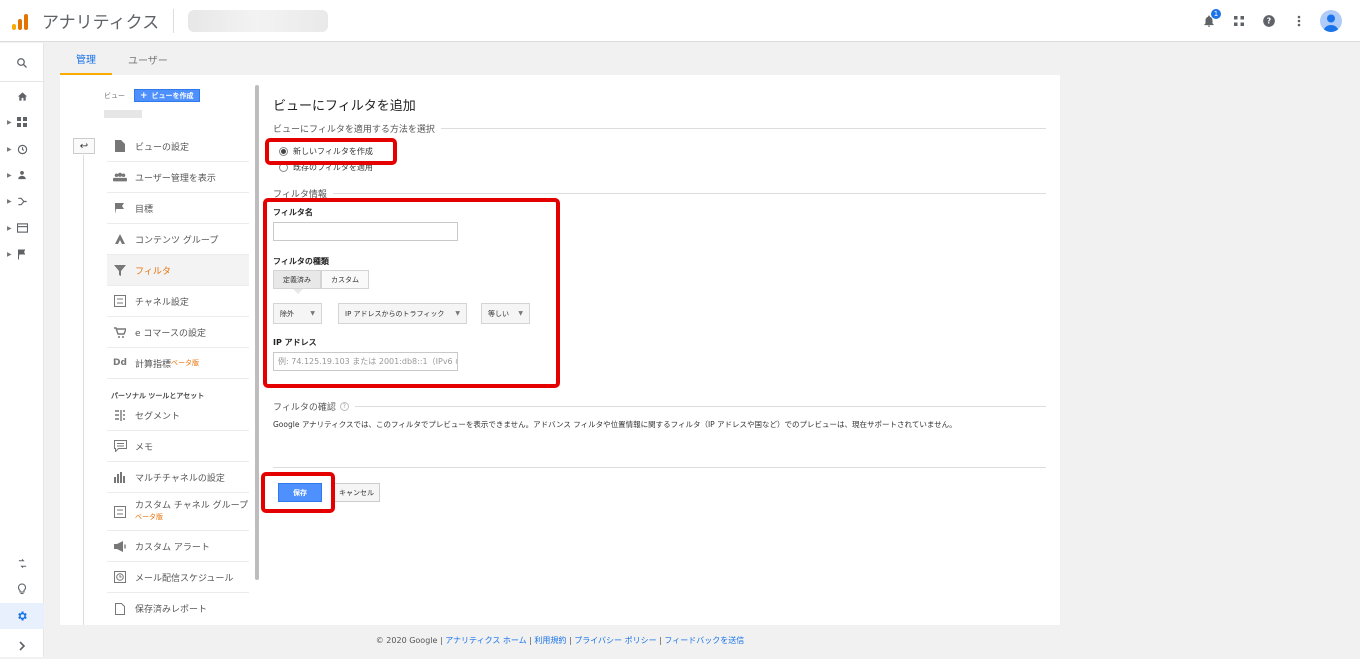 Image resolution: width=1360 pixels, height=659 pixels. Describe the element at coordinates (170, 333) in the screenshot. I see `nav-item-label: e コマースの設定` at that location.